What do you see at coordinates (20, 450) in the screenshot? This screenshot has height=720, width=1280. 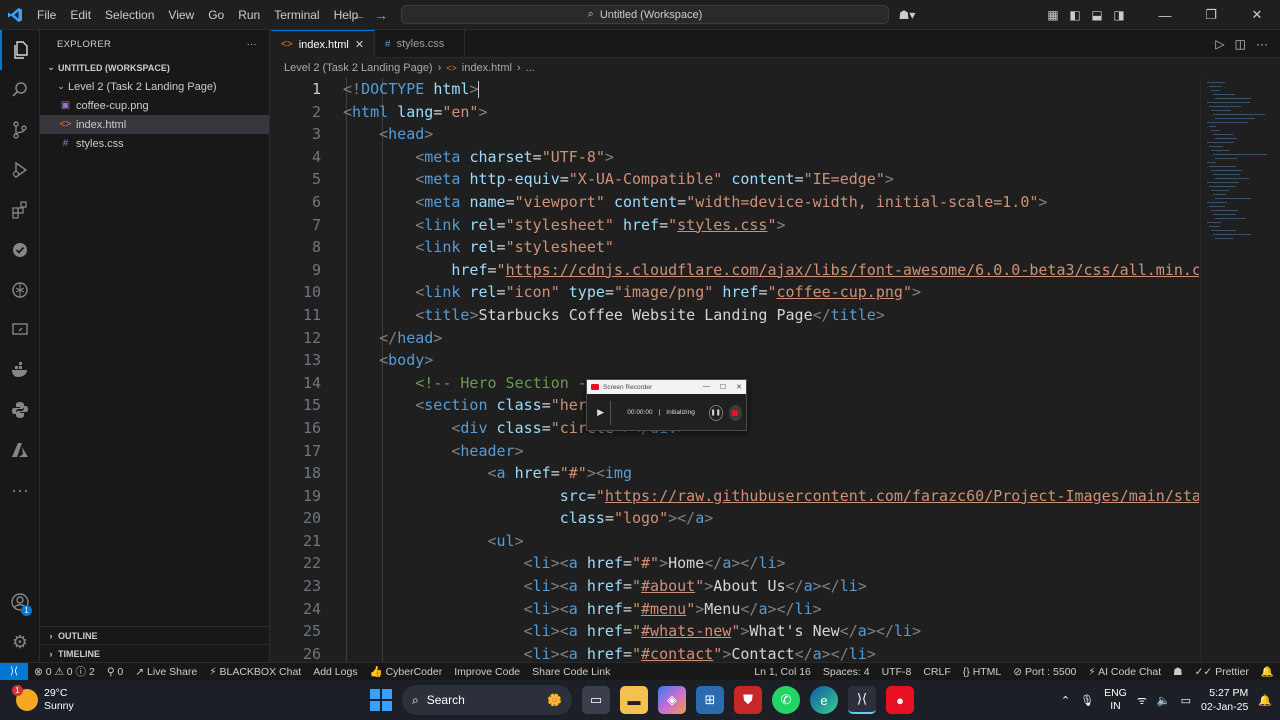 I see `azure-icon` at bounding box center [20, 450].